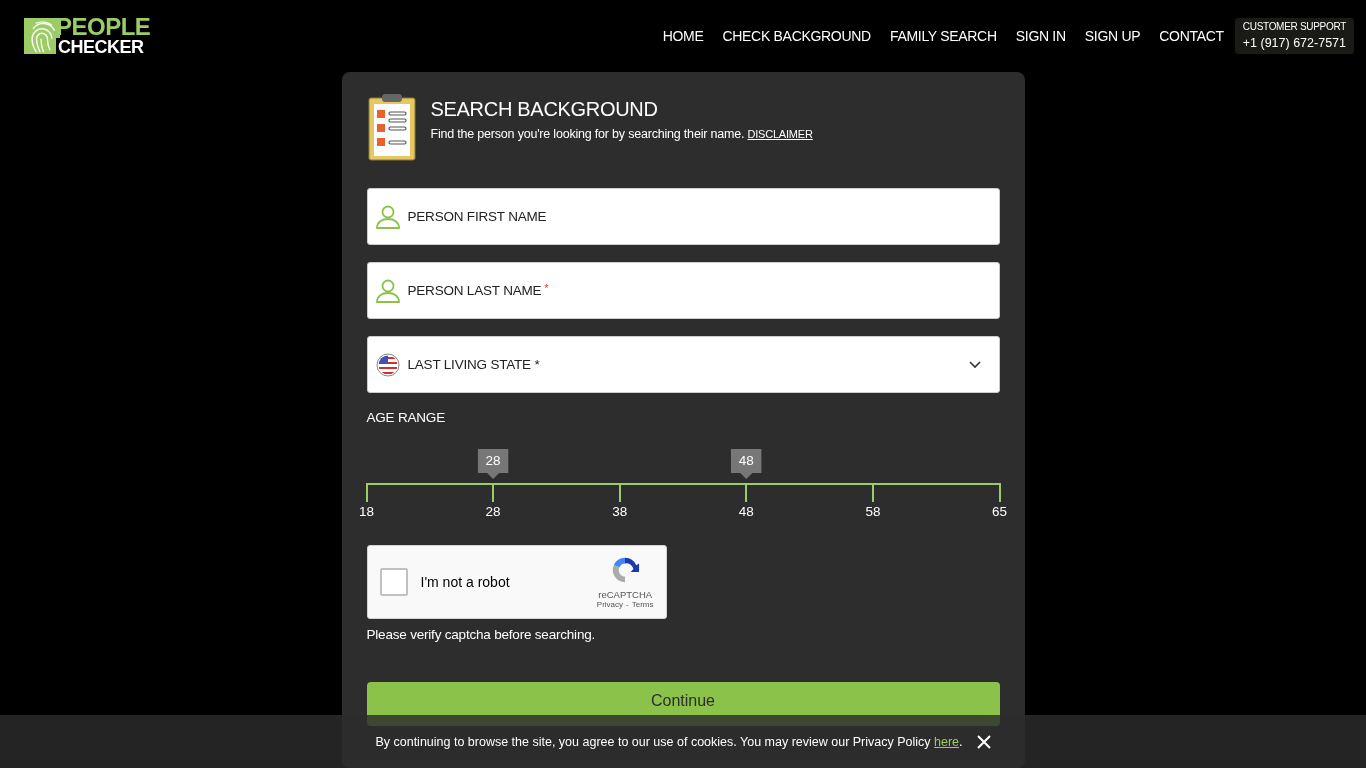 The height and width of the screenshot is (768, 1366). Describe the element at coordinates (103, 27) in the screenshot. I see `logo-text: PEOPLE` at that location.